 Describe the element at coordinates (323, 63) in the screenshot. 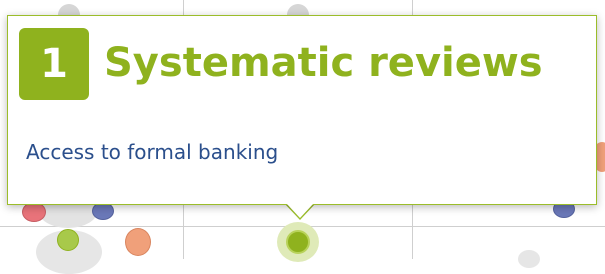

I see `popup-title: Systematic reviews` at that location.